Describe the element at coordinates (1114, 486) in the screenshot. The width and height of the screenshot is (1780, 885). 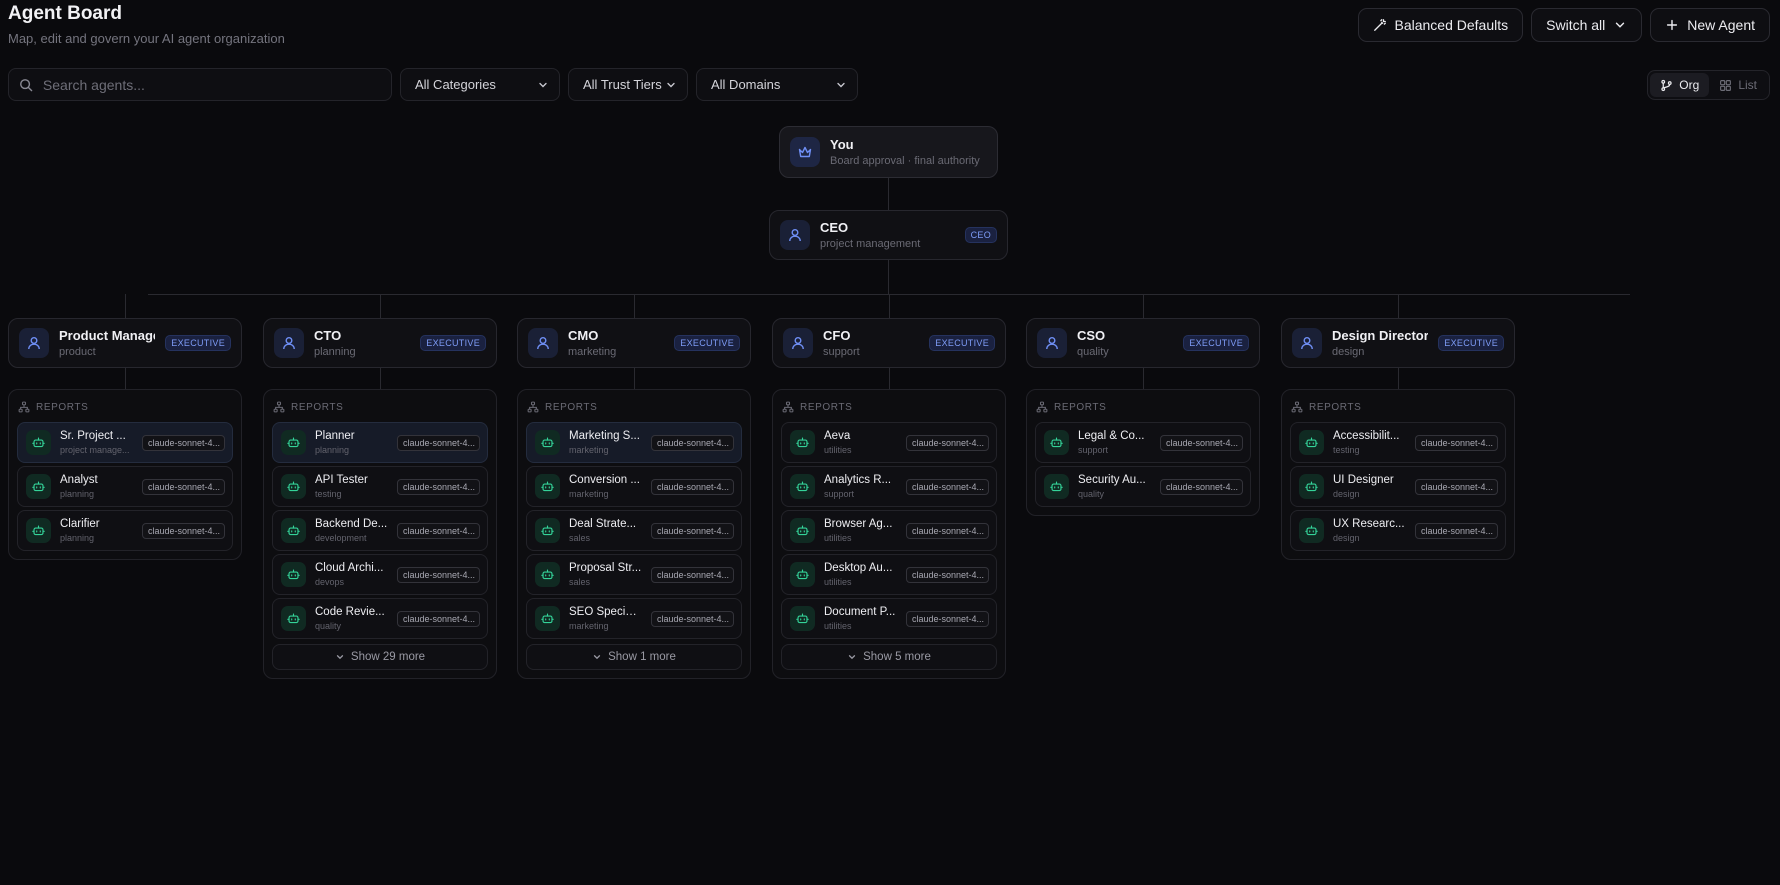
I see `report-agent-info: Security Au... quality` at that location.